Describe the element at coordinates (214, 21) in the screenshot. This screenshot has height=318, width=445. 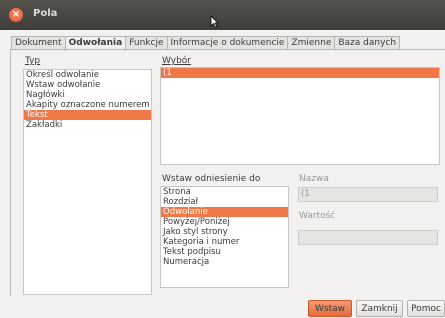
I see `mouse-cursor-icon` at that location.